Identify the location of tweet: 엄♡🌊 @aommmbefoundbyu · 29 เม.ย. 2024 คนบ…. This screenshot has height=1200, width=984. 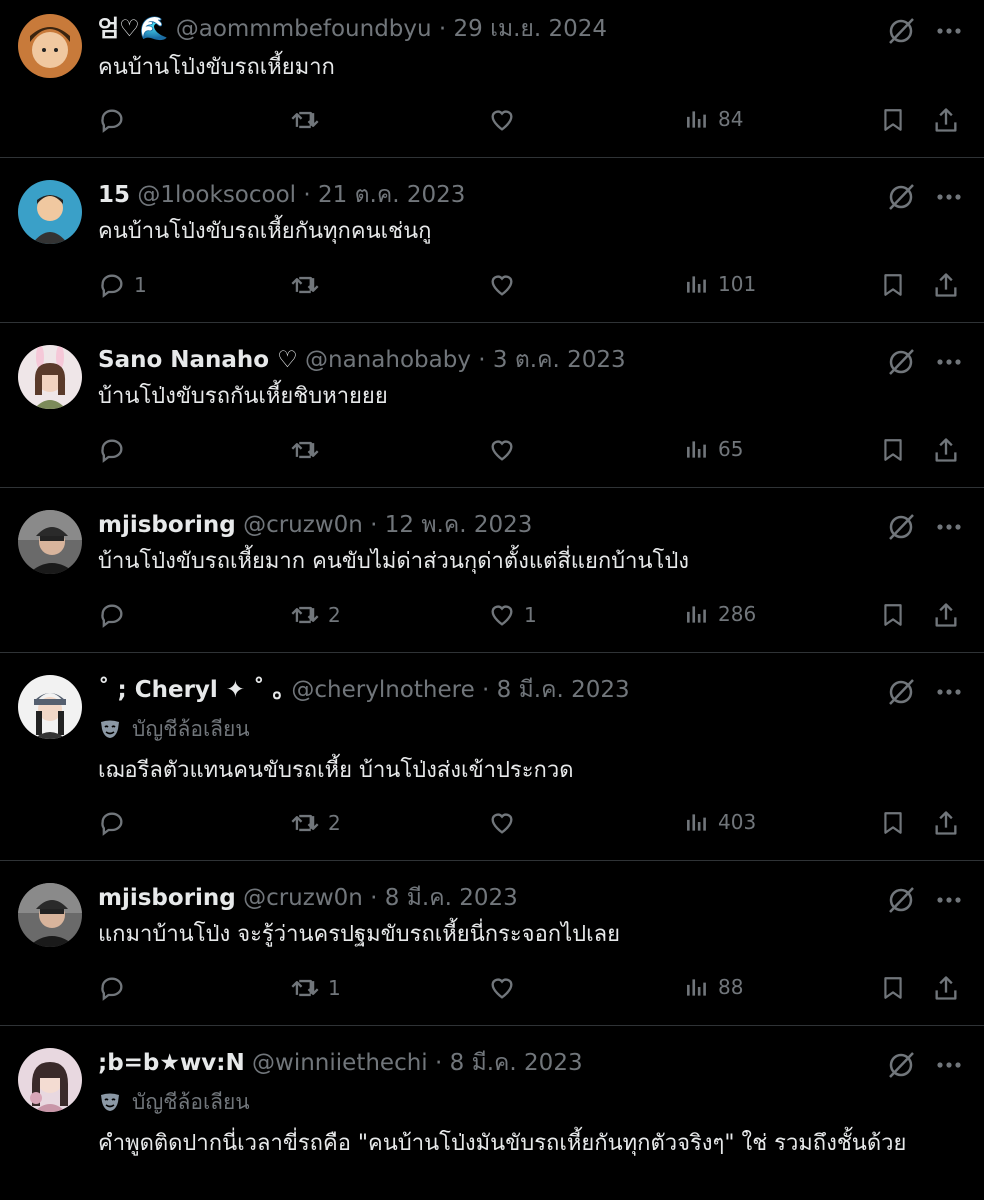
(492, 79).